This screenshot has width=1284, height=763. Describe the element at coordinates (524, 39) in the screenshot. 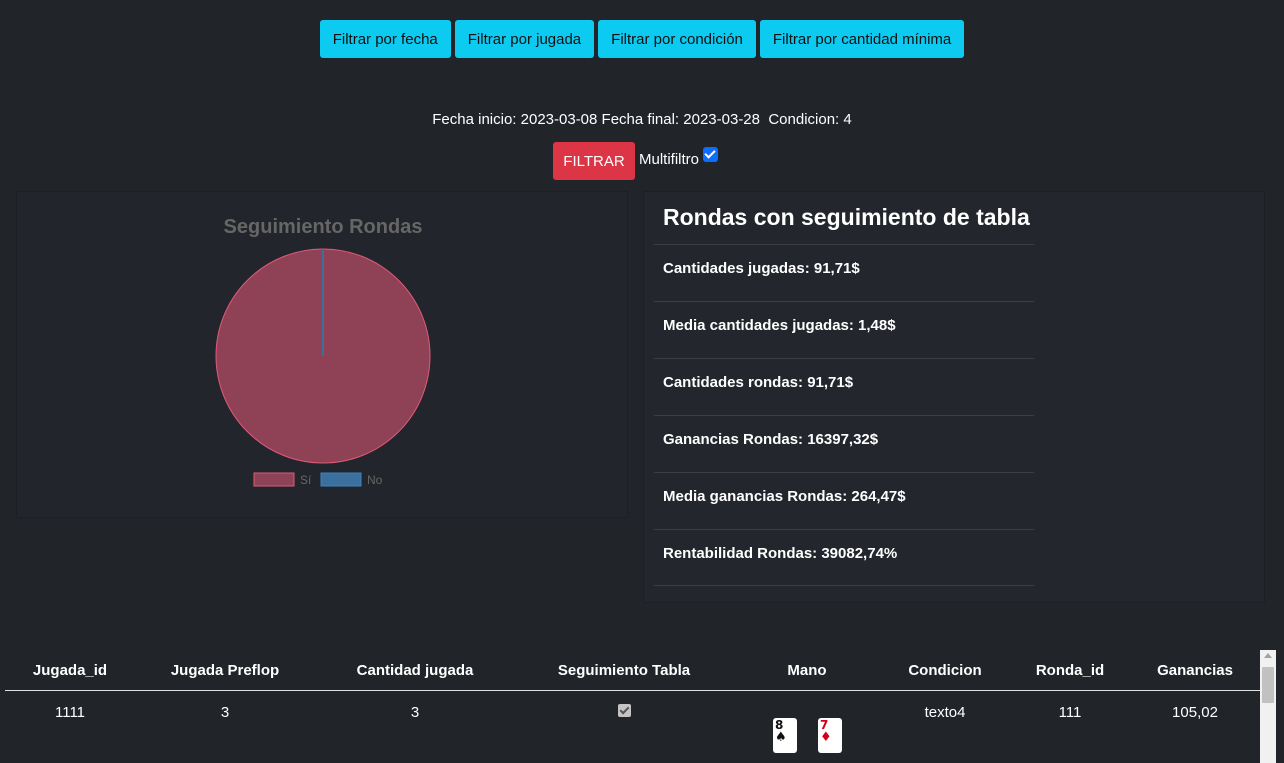

I see `filter-by-play-button: Filtrar por jugada` at that location.